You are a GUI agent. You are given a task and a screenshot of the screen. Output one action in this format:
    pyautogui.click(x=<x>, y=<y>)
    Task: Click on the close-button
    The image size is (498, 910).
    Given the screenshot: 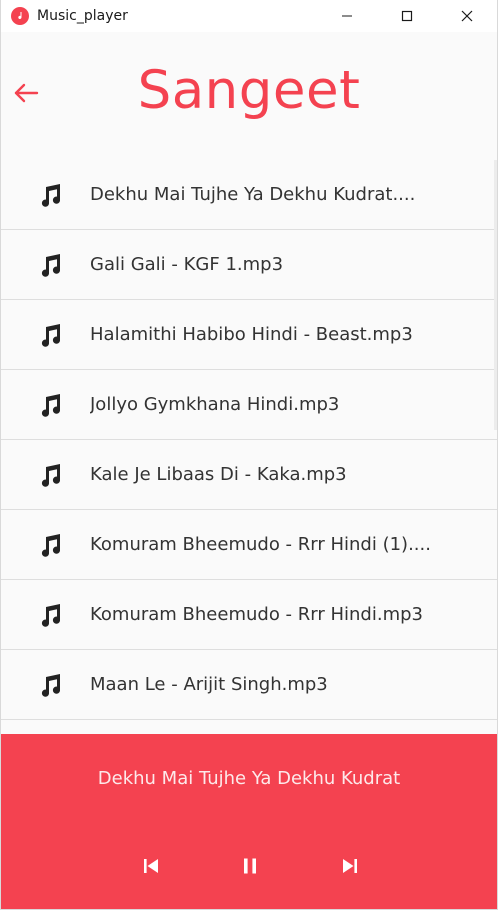 What is the action you would take?
    pyautogui.click(x=467, y=16)
    